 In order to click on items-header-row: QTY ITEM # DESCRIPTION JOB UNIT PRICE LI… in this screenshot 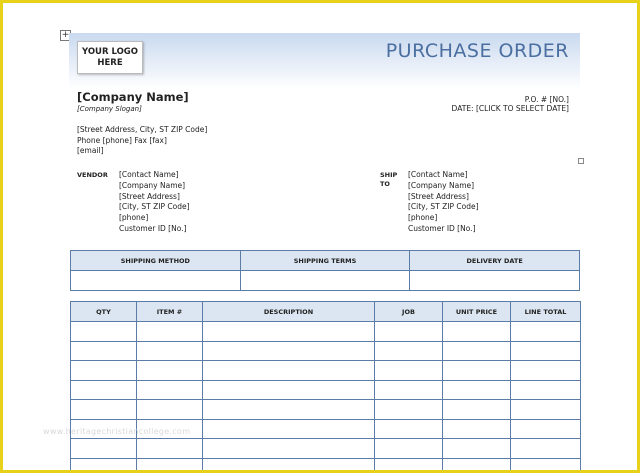, I will do `click(325, 311)`.